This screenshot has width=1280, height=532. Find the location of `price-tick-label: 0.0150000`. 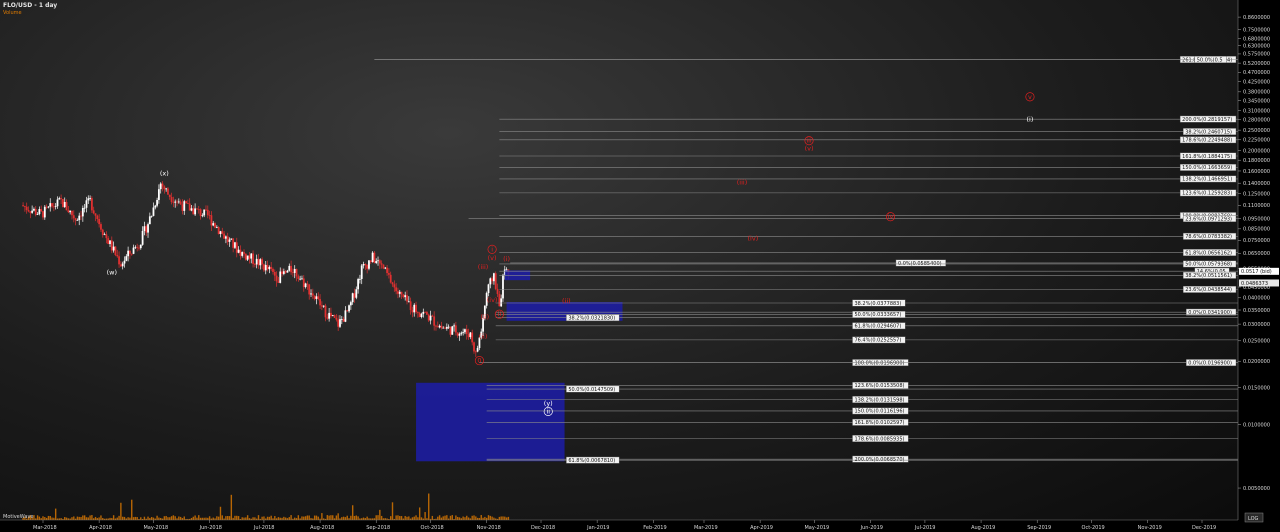

price-tick-label: 0.0150000 is located at coordinates (1256, 388).